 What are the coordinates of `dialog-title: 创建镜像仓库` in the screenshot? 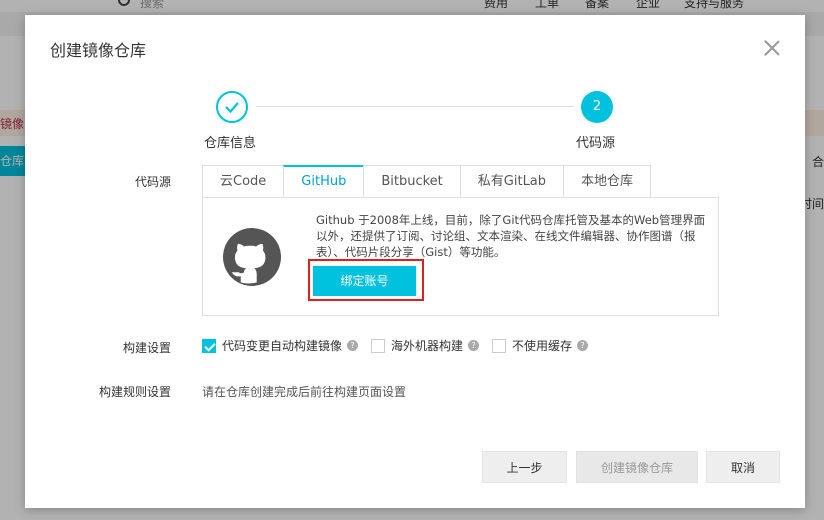 It's located at (98, 50).